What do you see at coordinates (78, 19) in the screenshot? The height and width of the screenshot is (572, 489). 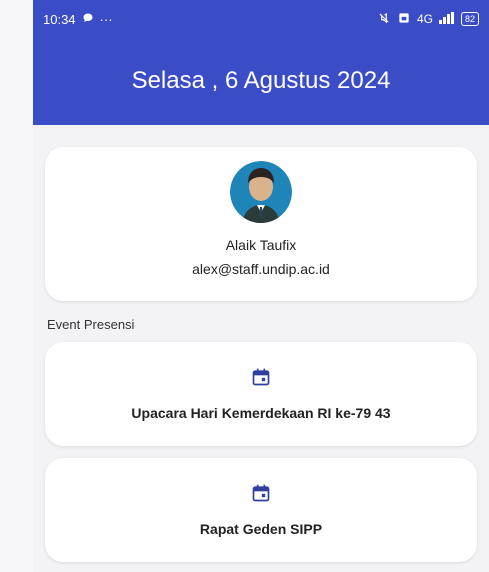 I see `status-left: 10:34 ···` at bounding box center [78, 19].